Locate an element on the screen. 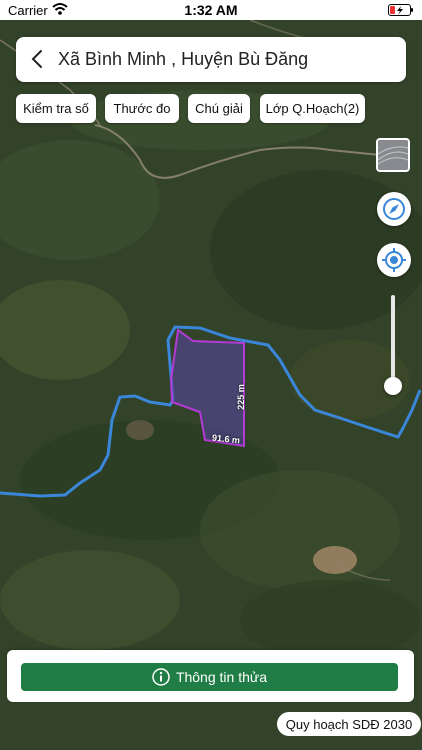  layers-icon is located at coordinates (393, 155).